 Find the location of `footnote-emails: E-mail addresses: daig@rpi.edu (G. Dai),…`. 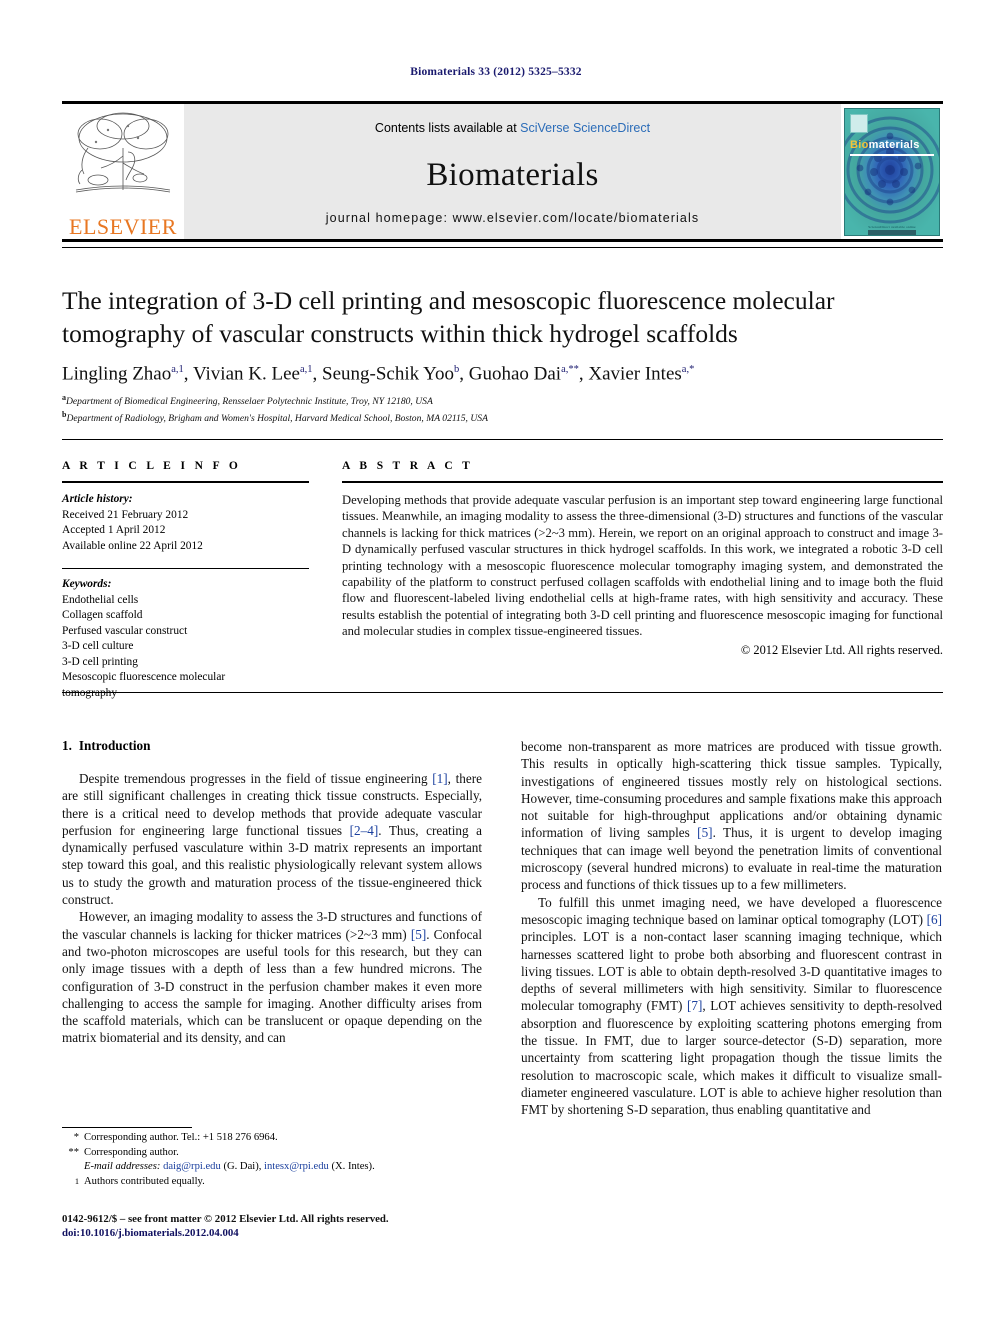

footnote-emails: E-mail addresses: daig@rpi.edu (G. Dai),… is located at coordinates (272, 1167).